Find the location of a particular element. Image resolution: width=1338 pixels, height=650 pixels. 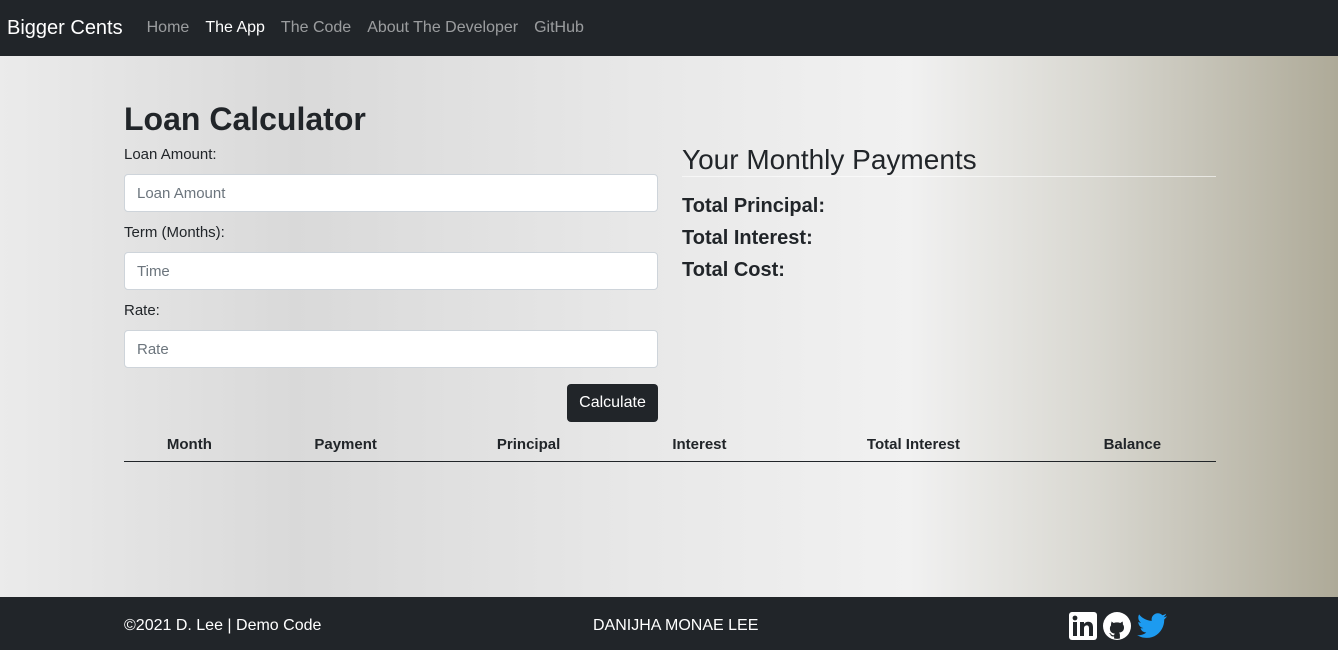

loan-amount-label: Loan Amount: is located at coordinates (170, 154).